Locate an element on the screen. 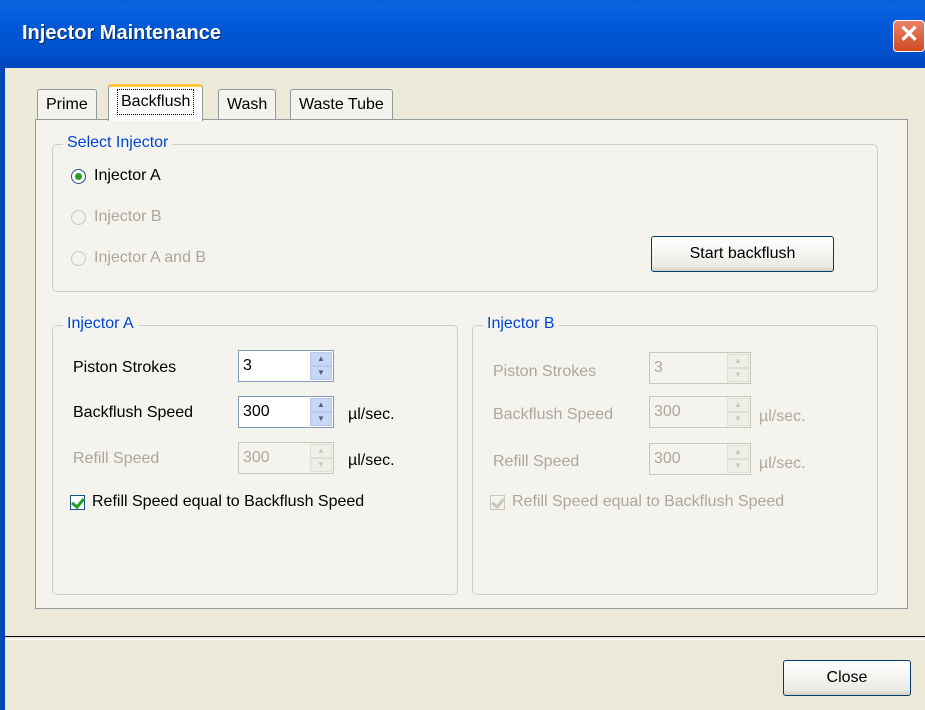 The image size is (925, 710). group-legend: Injector B is located at coordinates (521, 324).